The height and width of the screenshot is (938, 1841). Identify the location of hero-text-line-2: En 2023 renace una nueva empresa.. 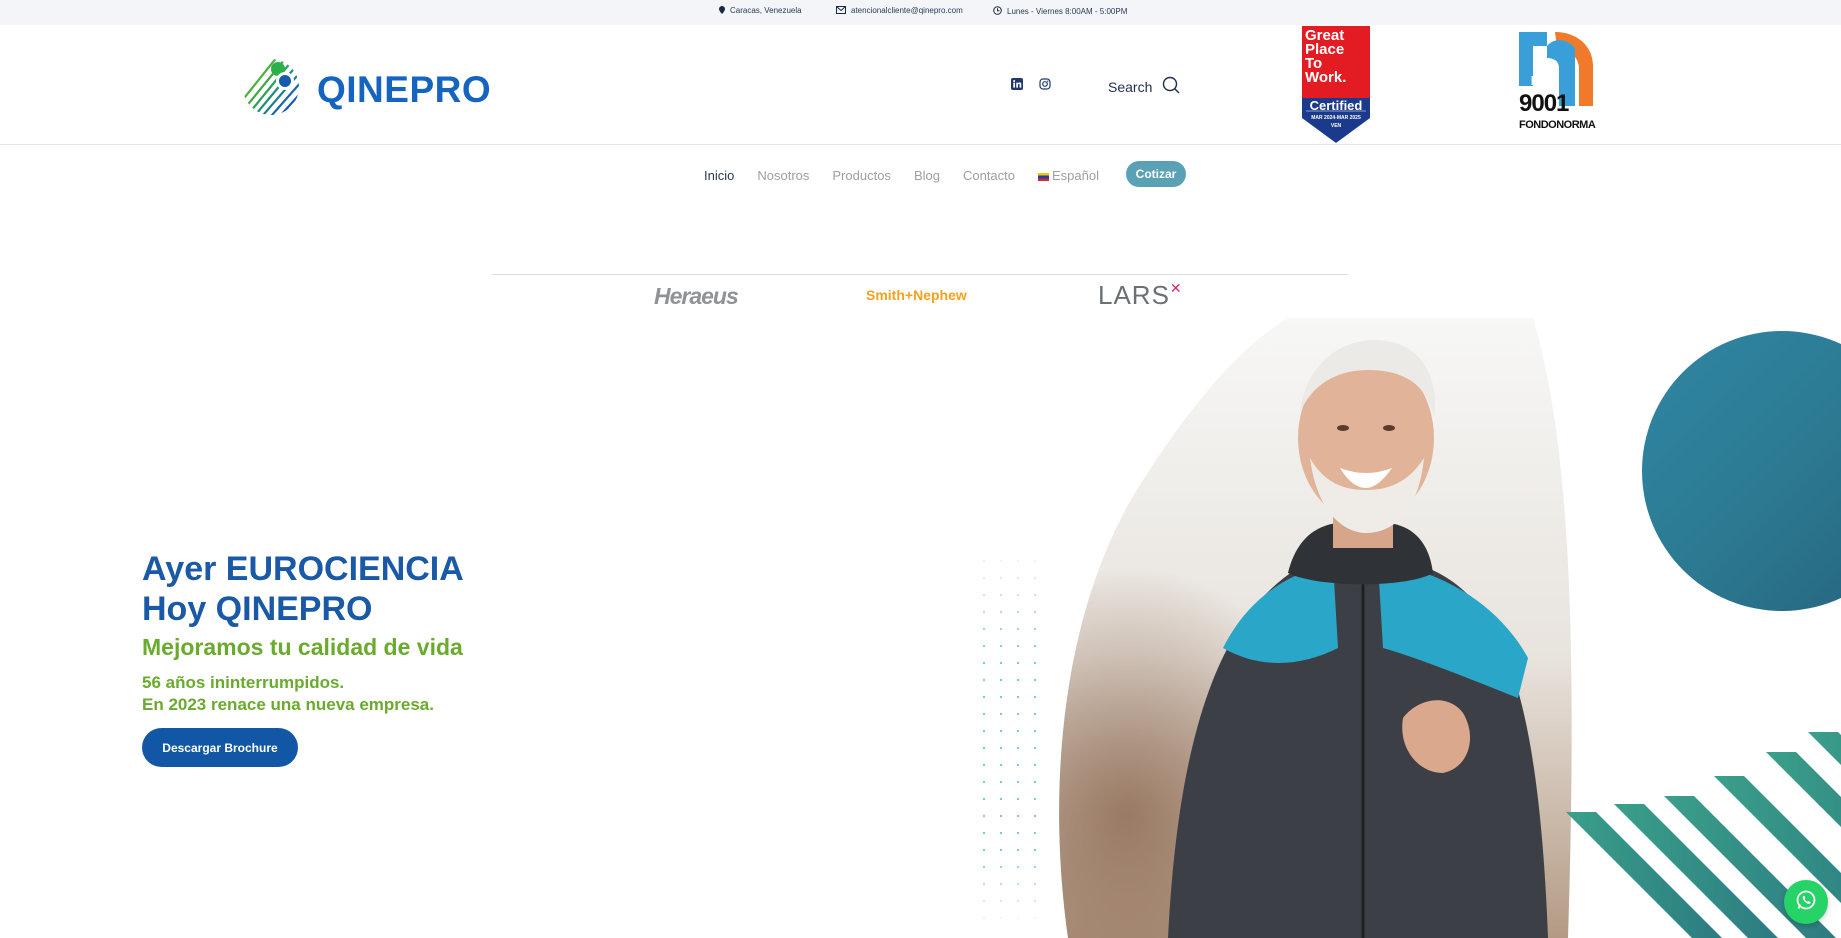
(288, 704).